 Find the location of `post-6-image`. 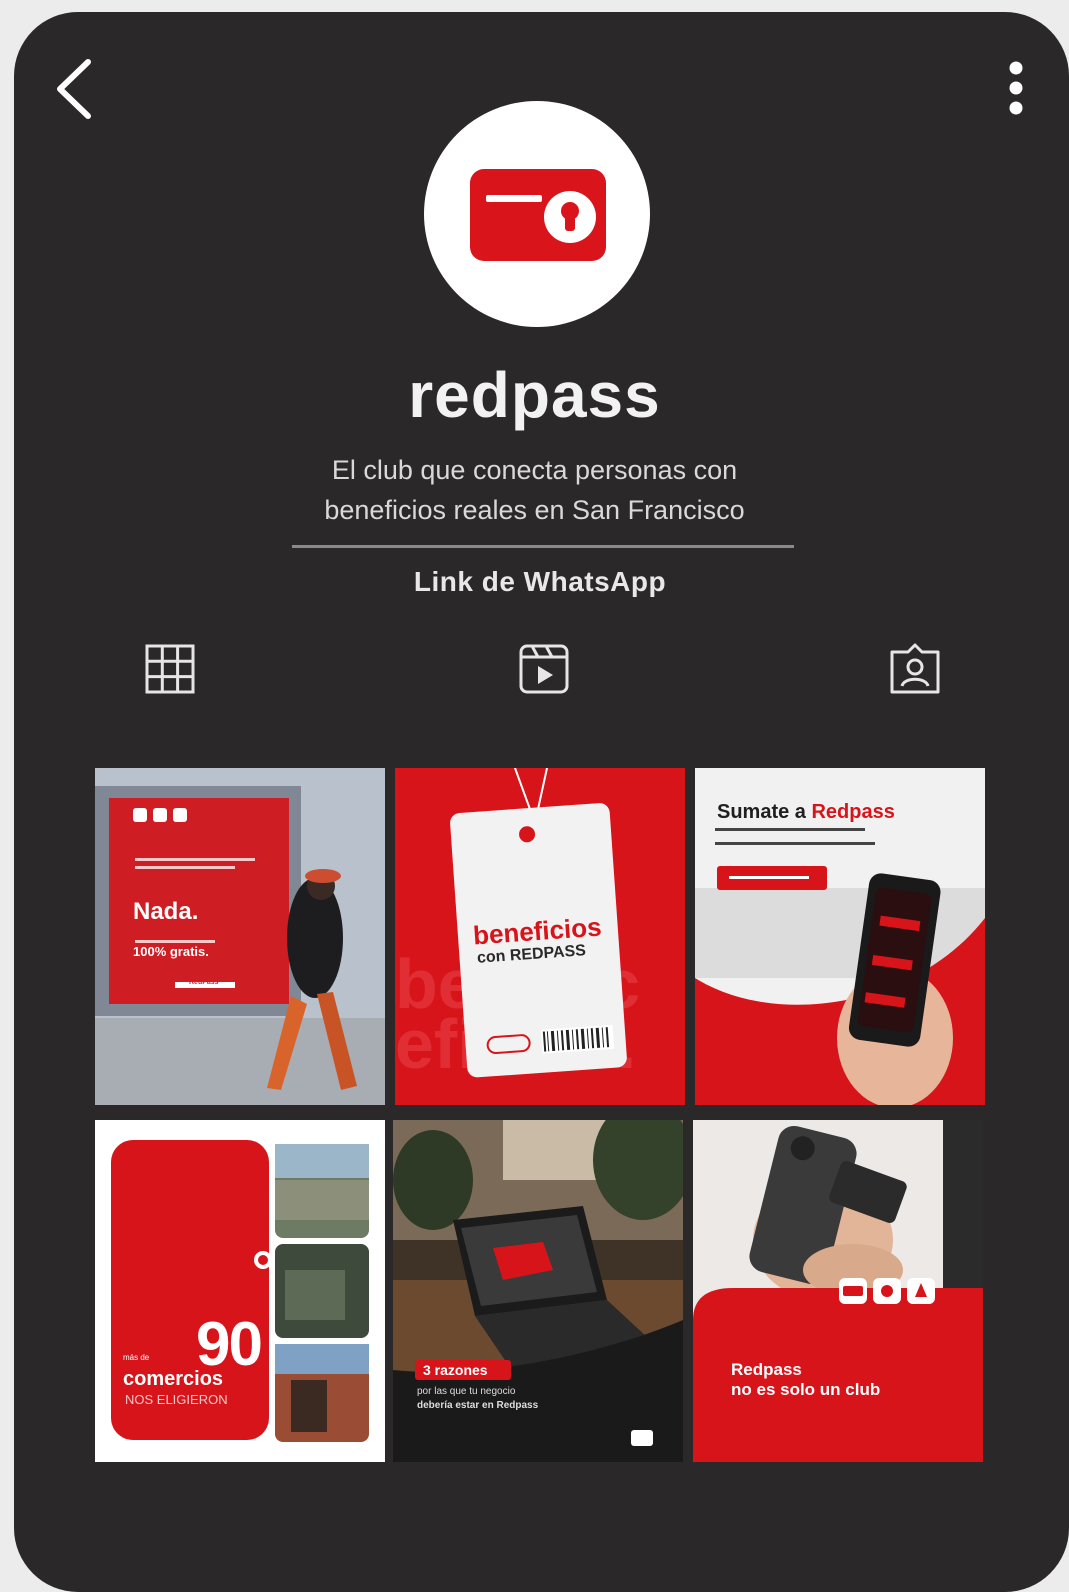

post-6-image is located at coordinates (838, 1291).